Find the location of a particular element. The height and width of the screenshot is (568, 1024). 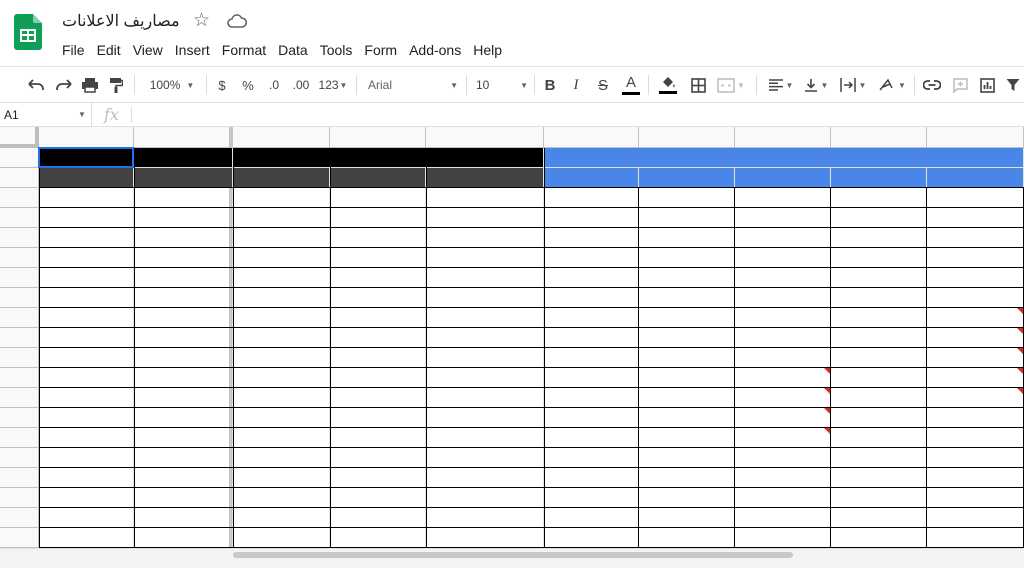

header-purchase is located at coordinates (687, 178).